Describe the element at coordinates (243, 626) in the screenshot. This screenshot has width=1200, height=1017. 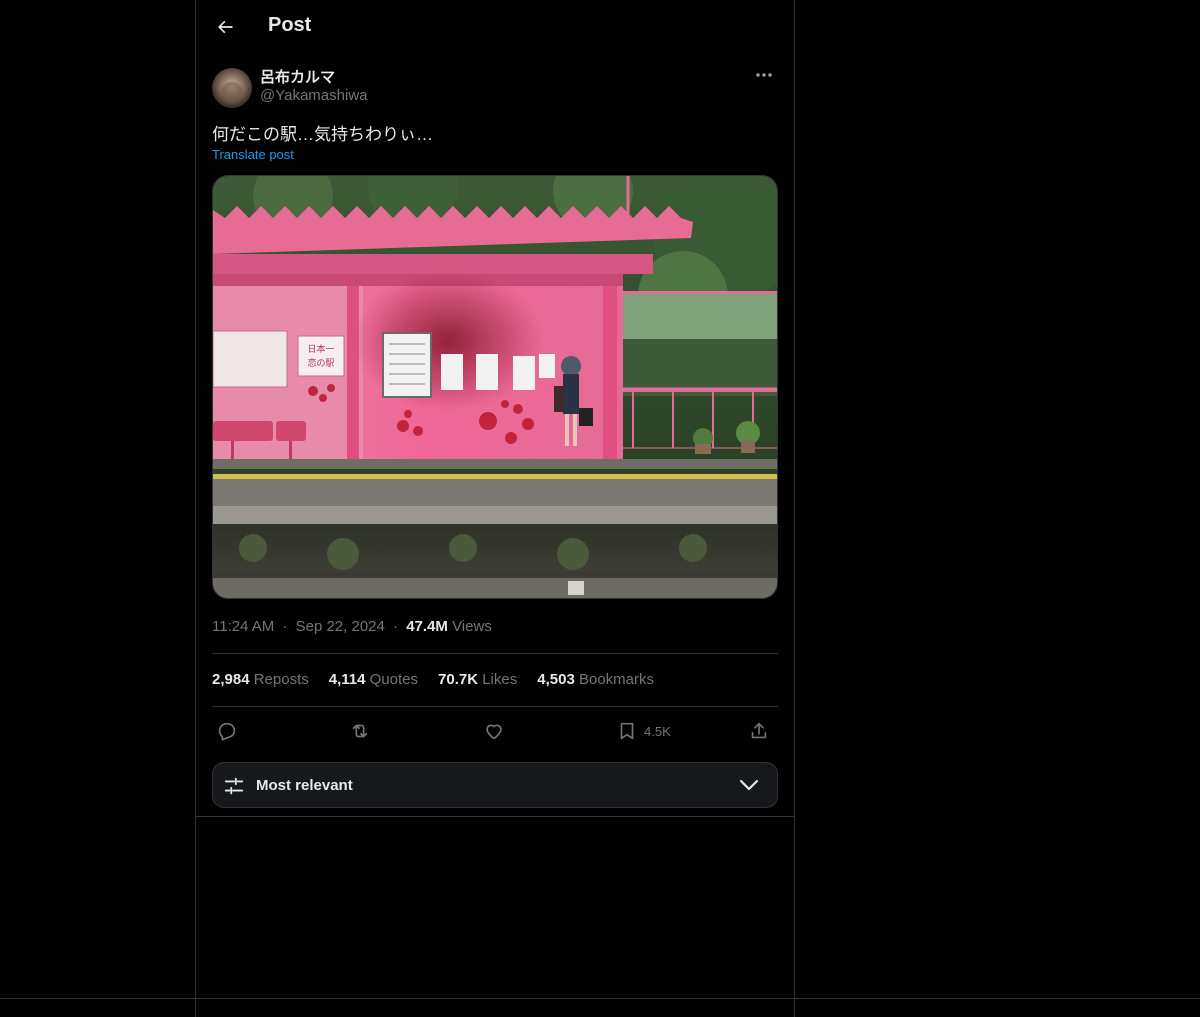
I see `post-time: 11:24 AM` at that location.